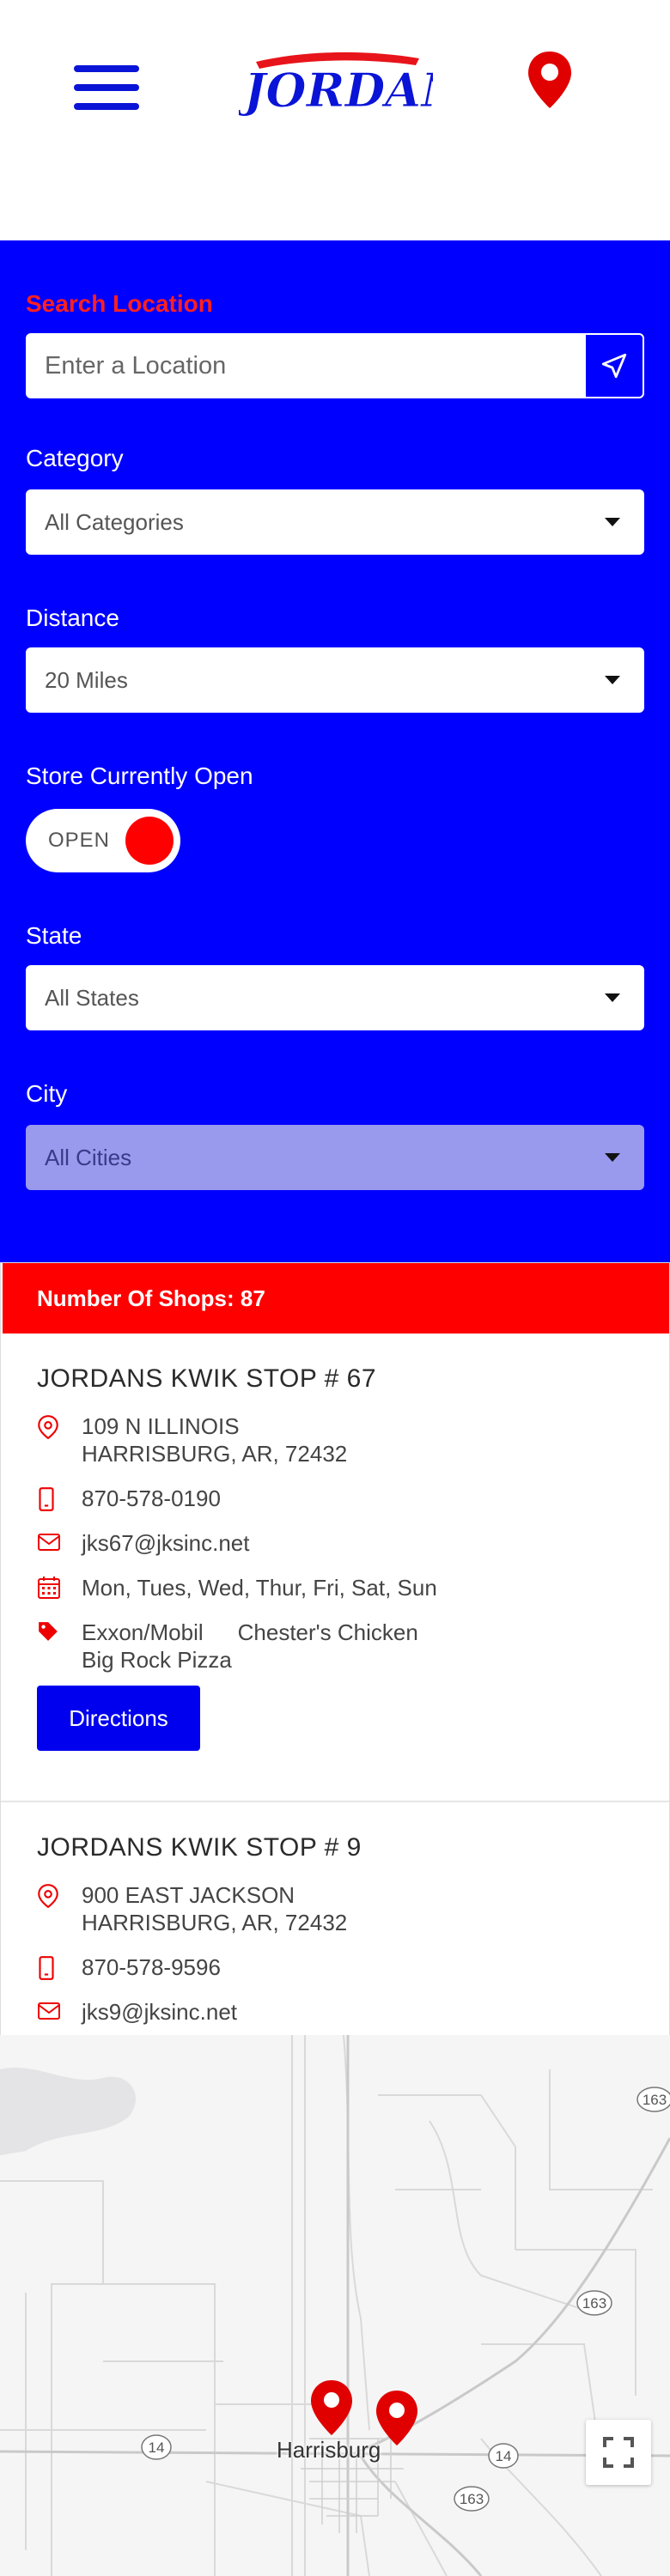  What do you see at coordinates (119, 303) in the screenshot?
I see `search-location-label: Search Location` at bounding box center [119, 303].